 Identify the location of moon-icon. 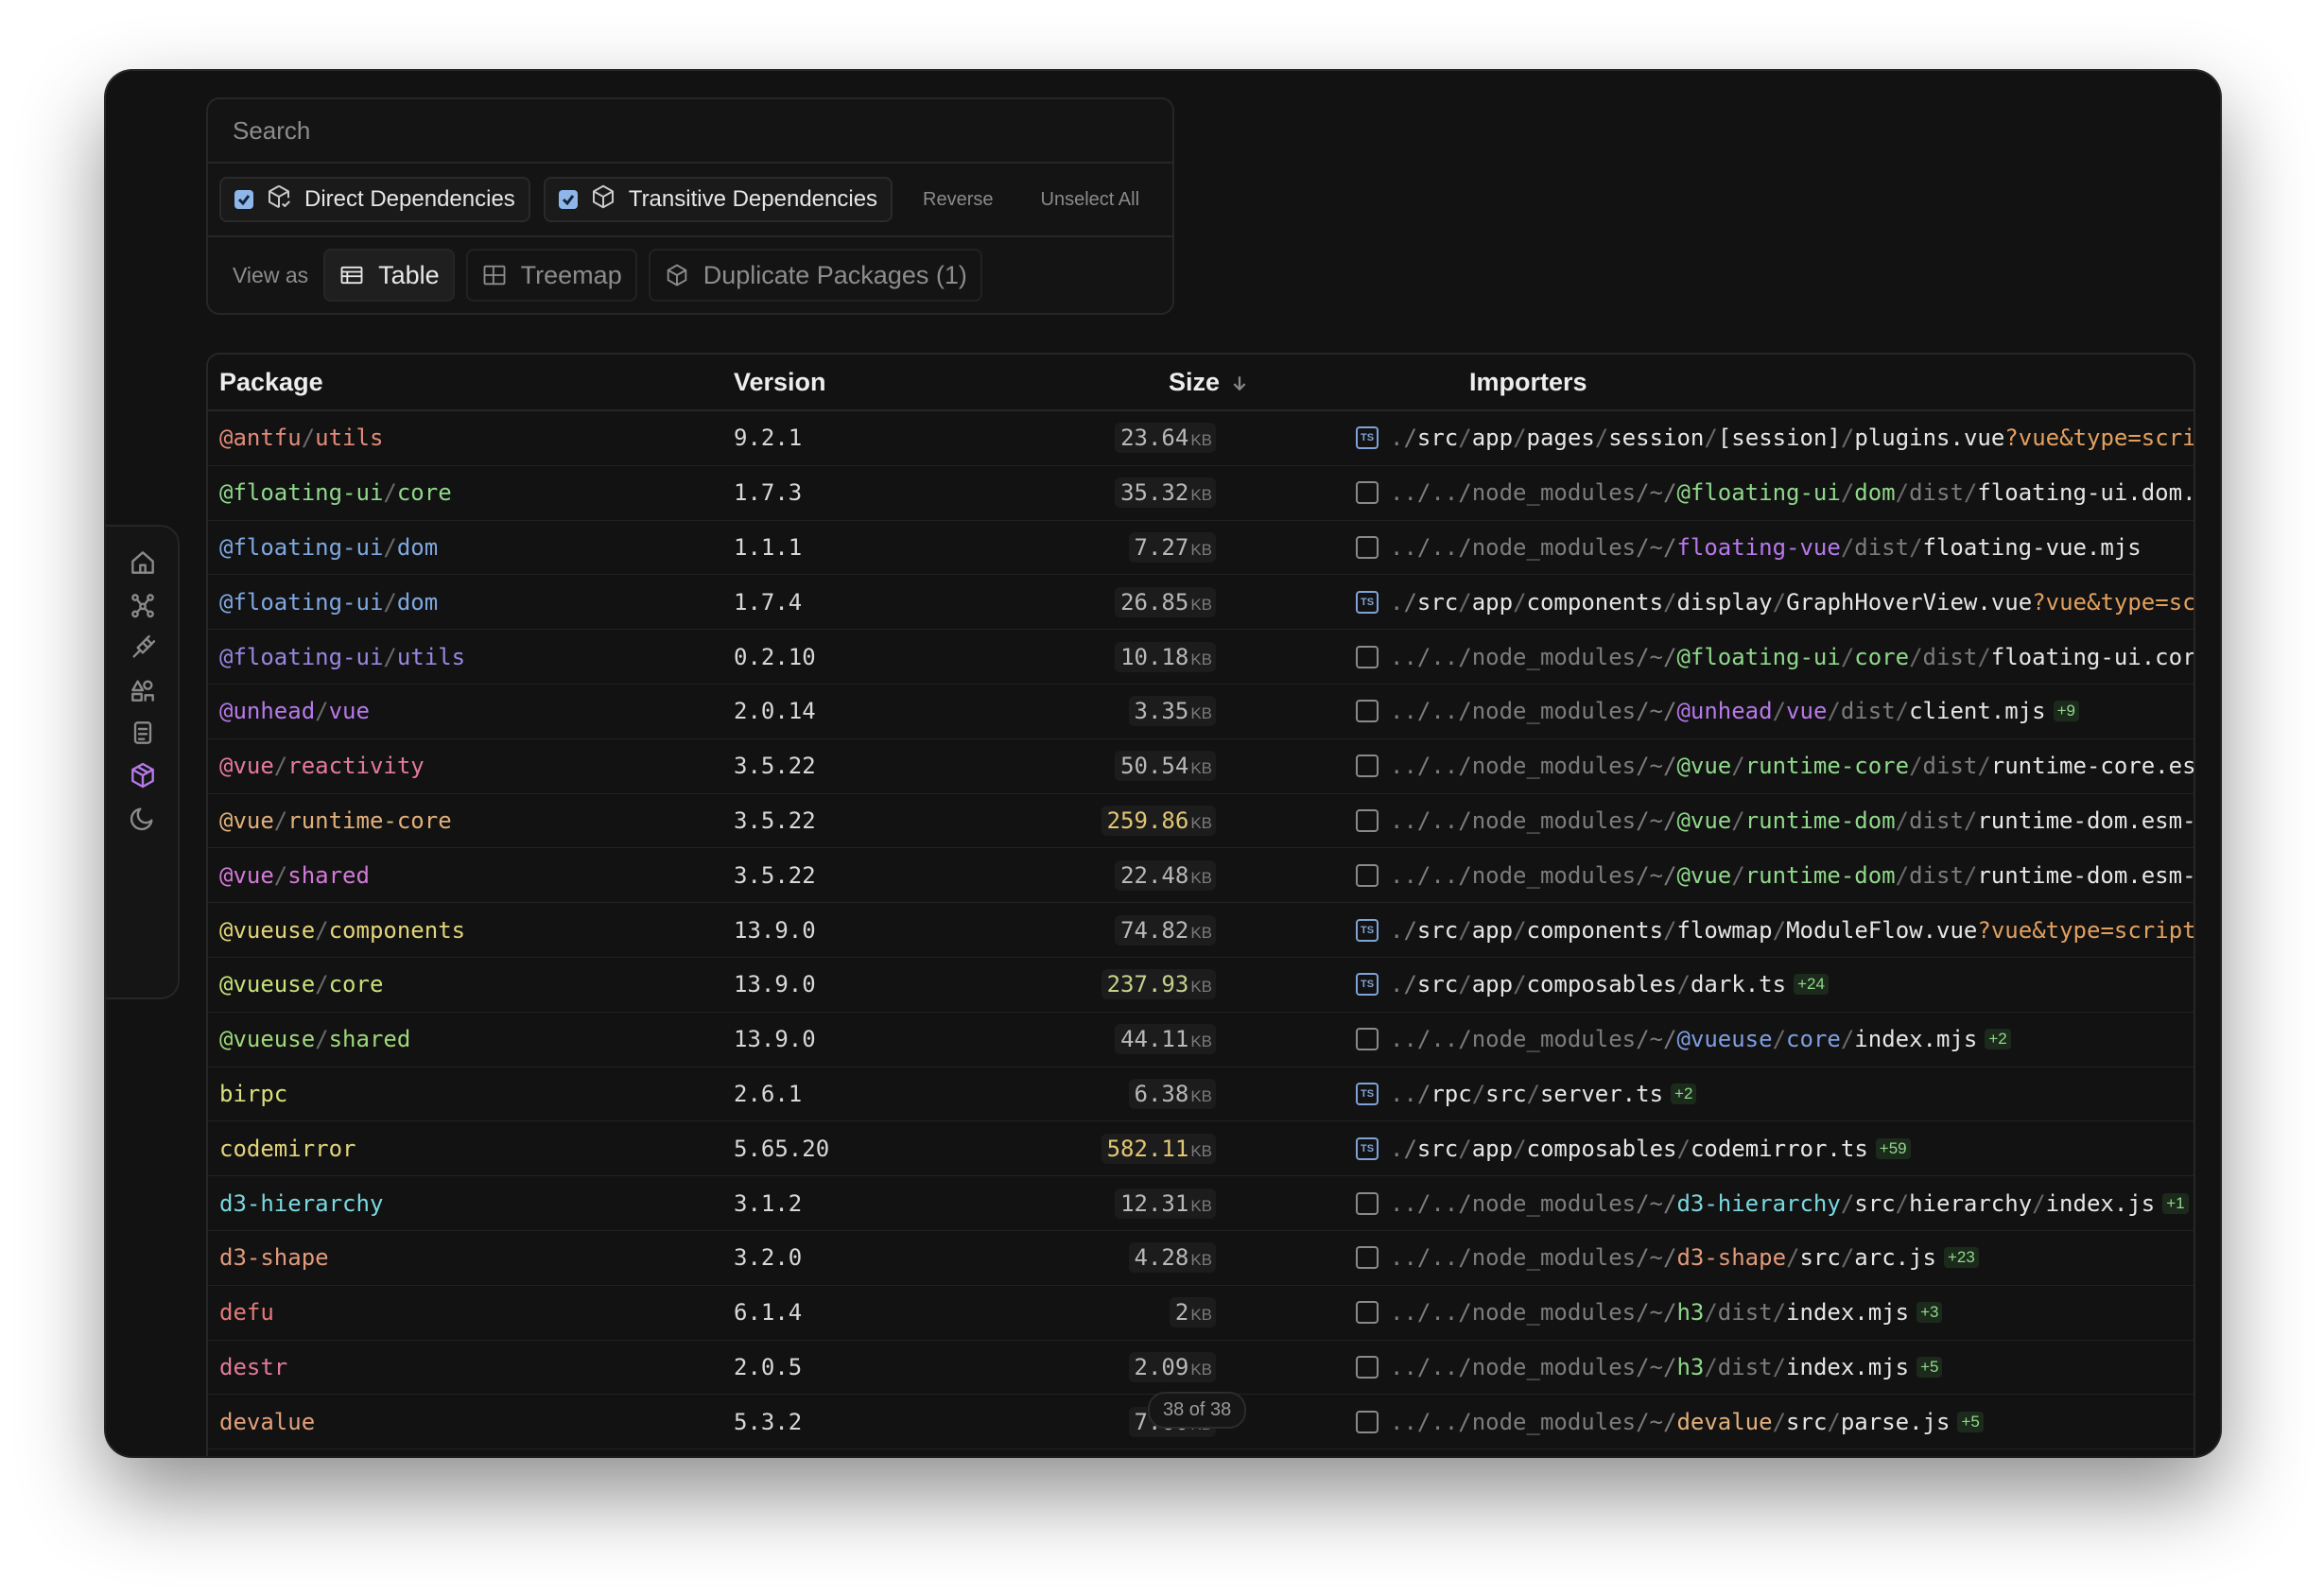
(142, 818).